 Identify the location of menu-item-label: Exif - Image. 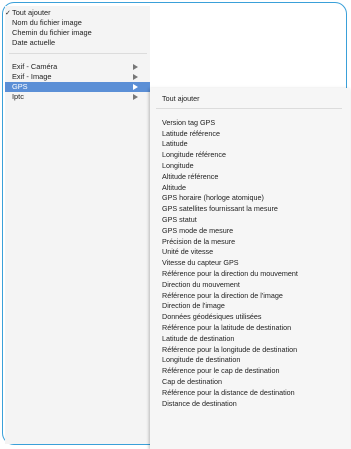
(32, 76).